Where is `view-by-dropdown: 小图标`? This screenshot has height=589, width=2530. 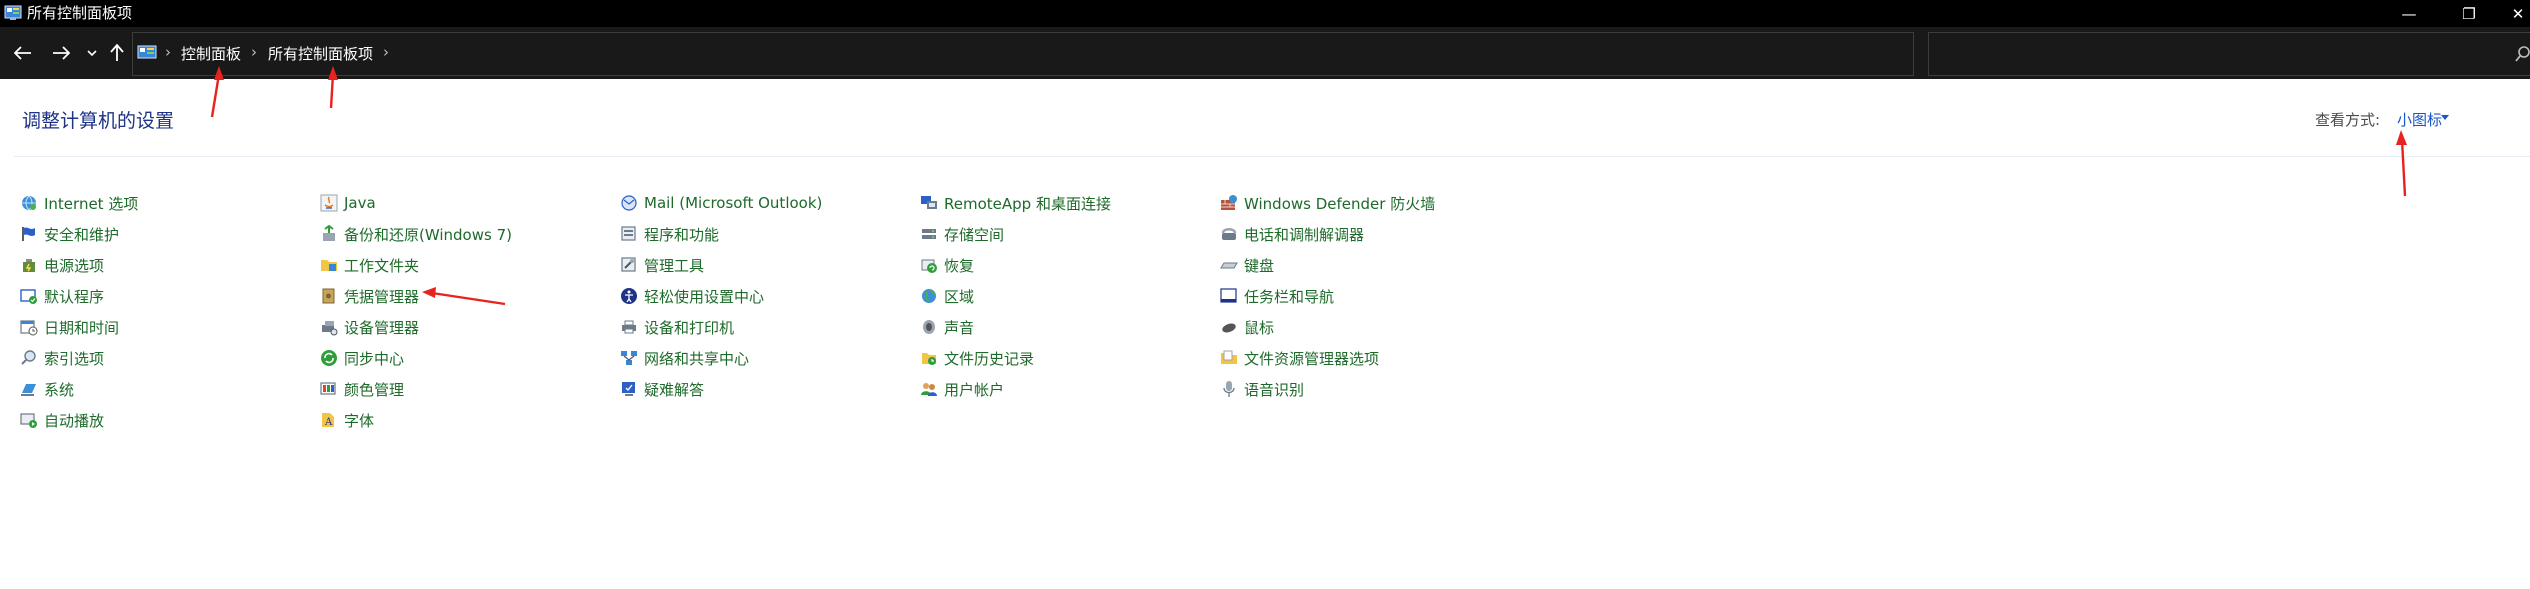 view-by-dropdown: 小图标 is located at coordinates (2419, 119).